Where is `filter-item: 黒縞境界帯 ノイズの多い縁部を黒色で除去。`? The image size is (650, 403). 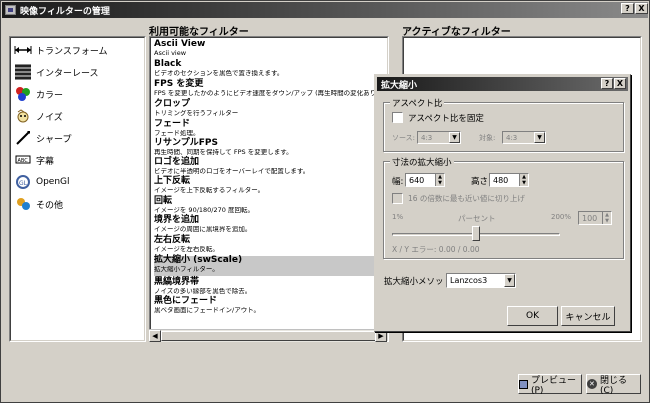
filter-item: 黒縞境界帯 ノイズの多い縁部を黒色で除去。 is located at coordinates (270, 286).